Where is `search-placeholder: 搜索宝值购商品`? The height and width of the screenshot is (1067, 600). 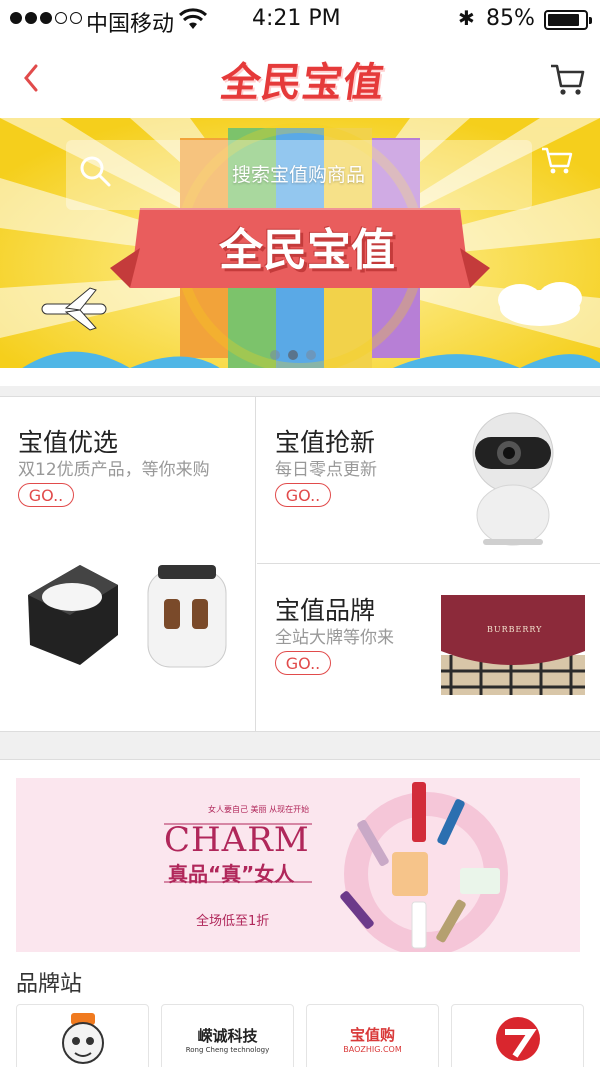 search-placeholder: 搜索宝值购商品 is located at coordinates (299, 175).